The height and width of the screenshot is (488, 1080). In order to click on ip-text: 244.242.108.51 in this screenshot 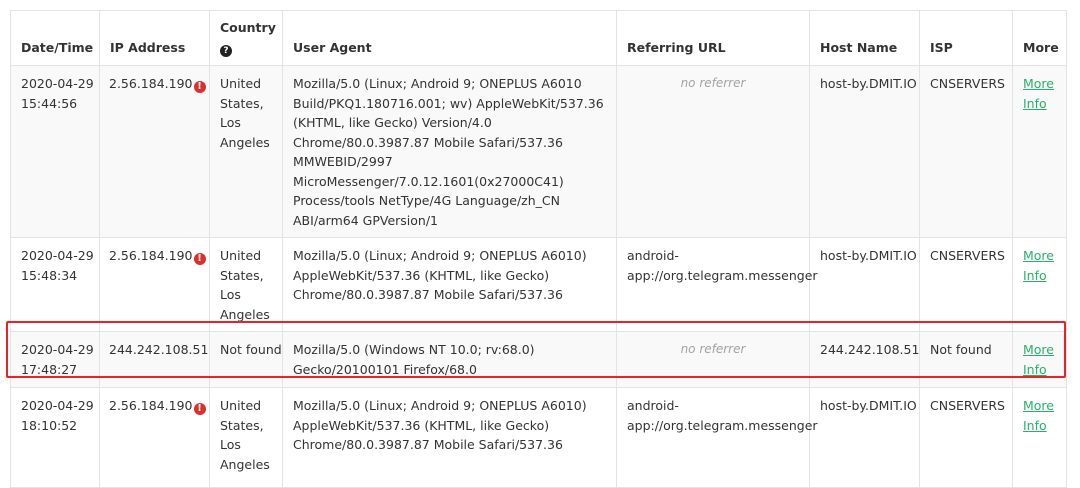, I will do `click(159, 349)`.